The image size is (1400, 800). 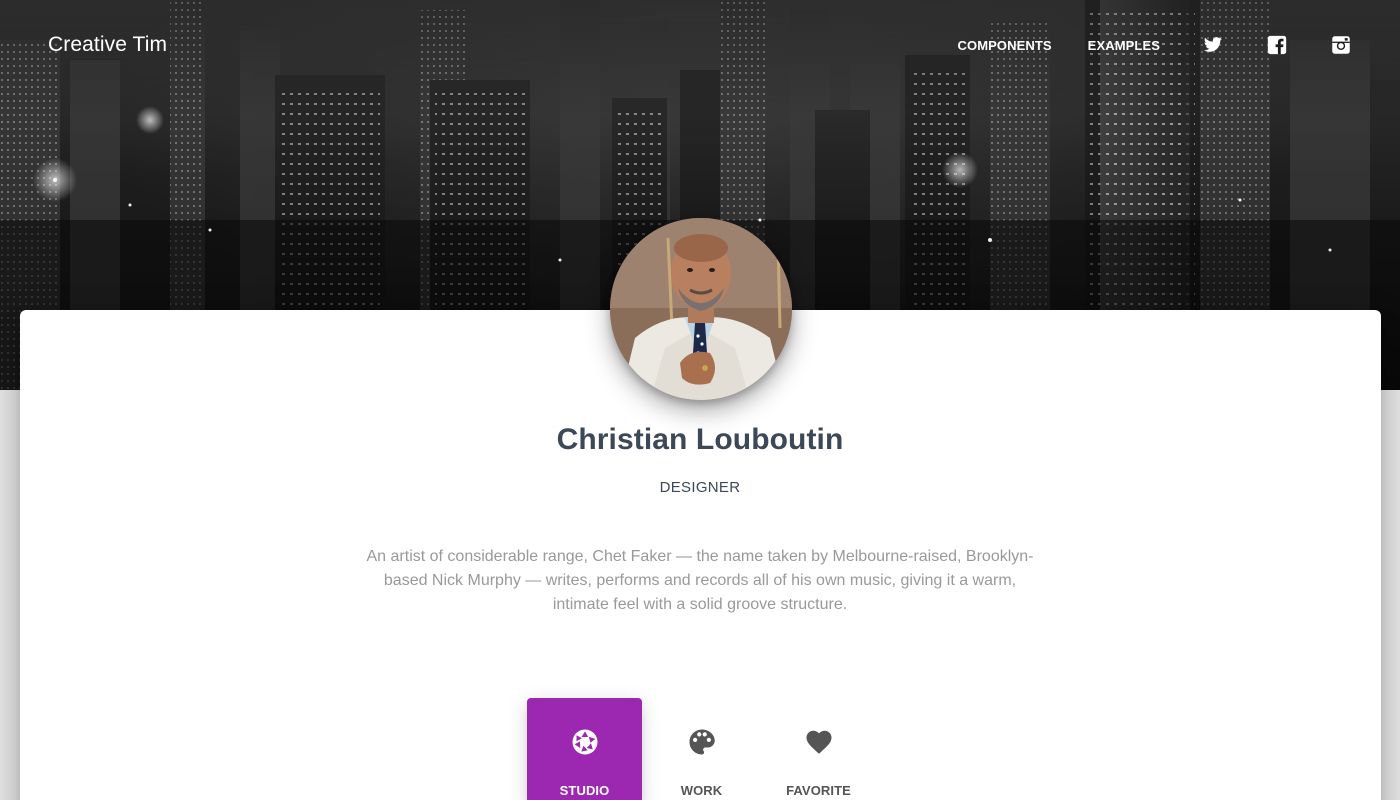 I want to click on tab-work: WORK, so click(x=701, y=749).